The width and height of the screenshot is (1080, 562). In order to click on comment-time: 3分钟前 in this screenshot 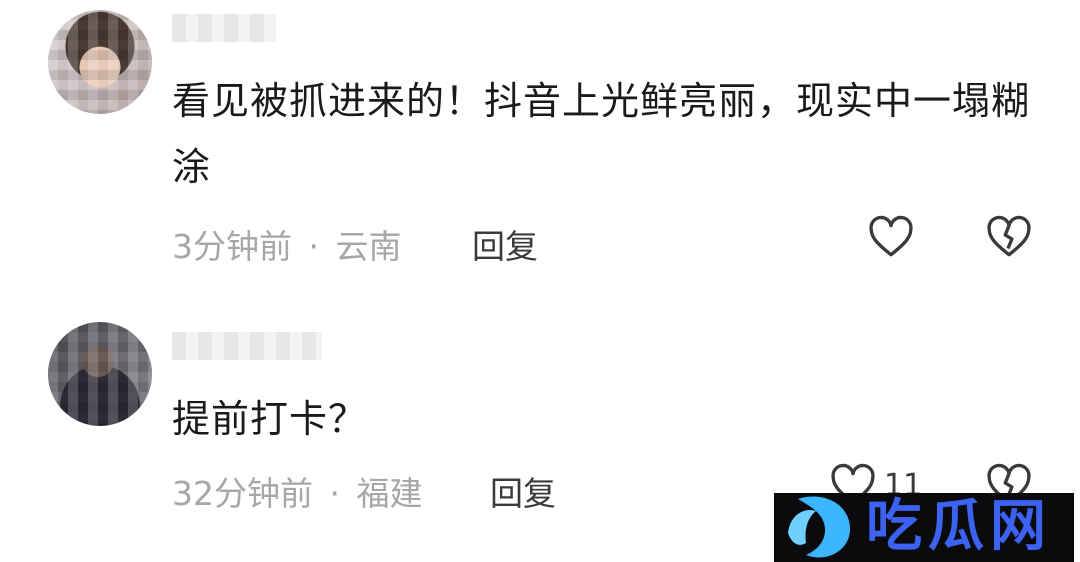, I will do `click(232, 246)`.